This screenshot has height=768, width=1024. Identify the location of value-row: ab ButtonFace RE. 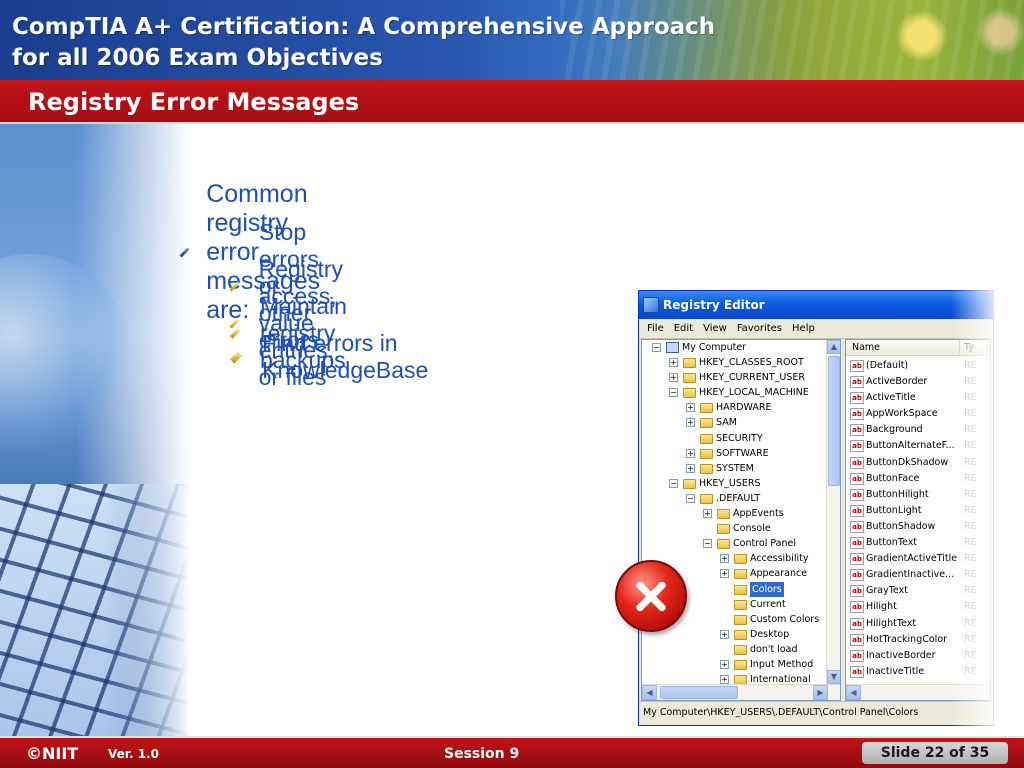
(918, 479).